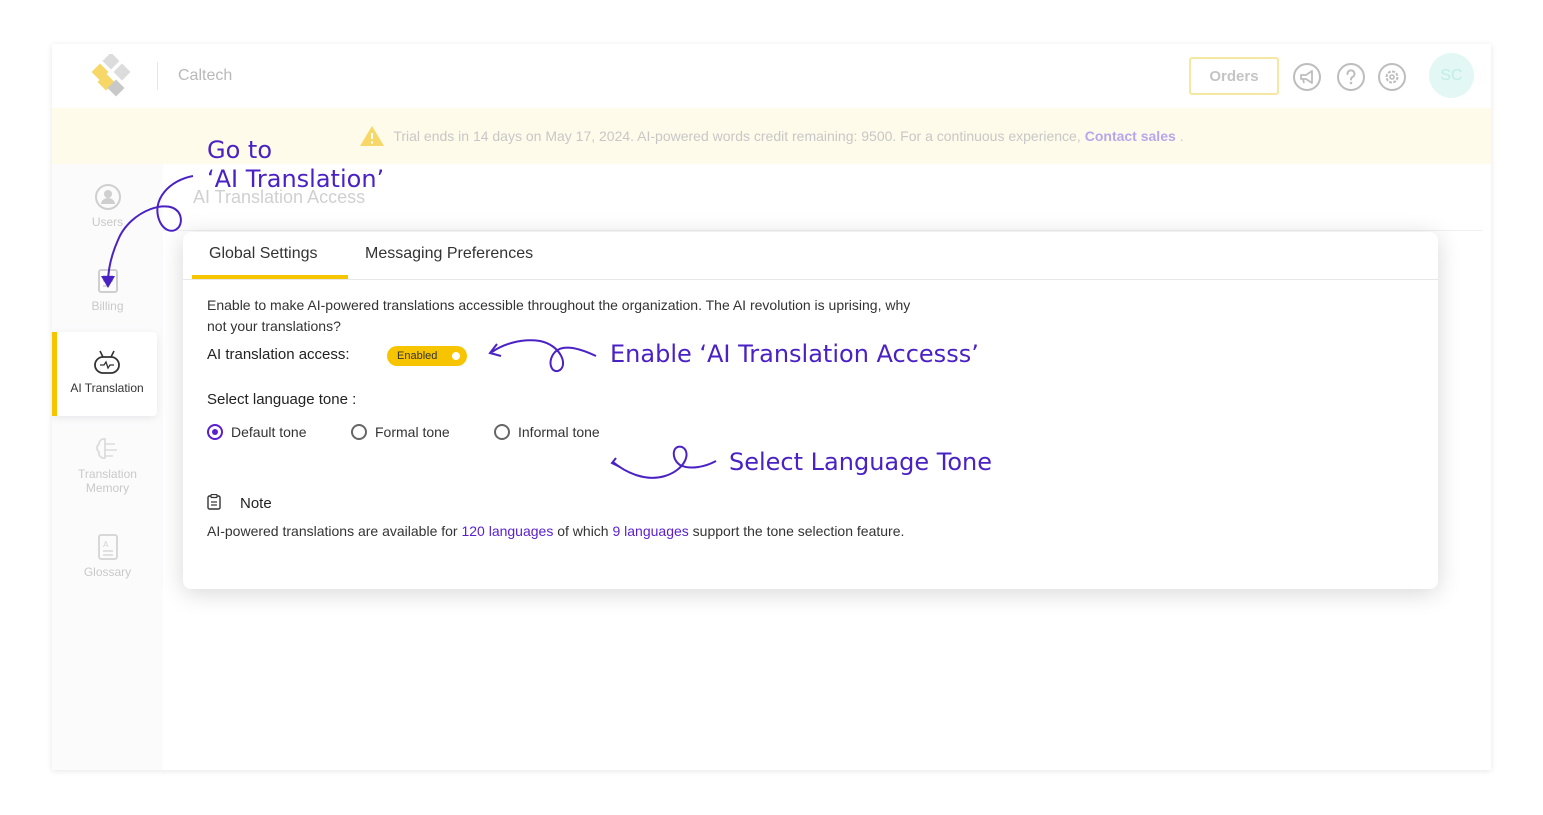  I want to click on brain-icon, so click(106, 448).